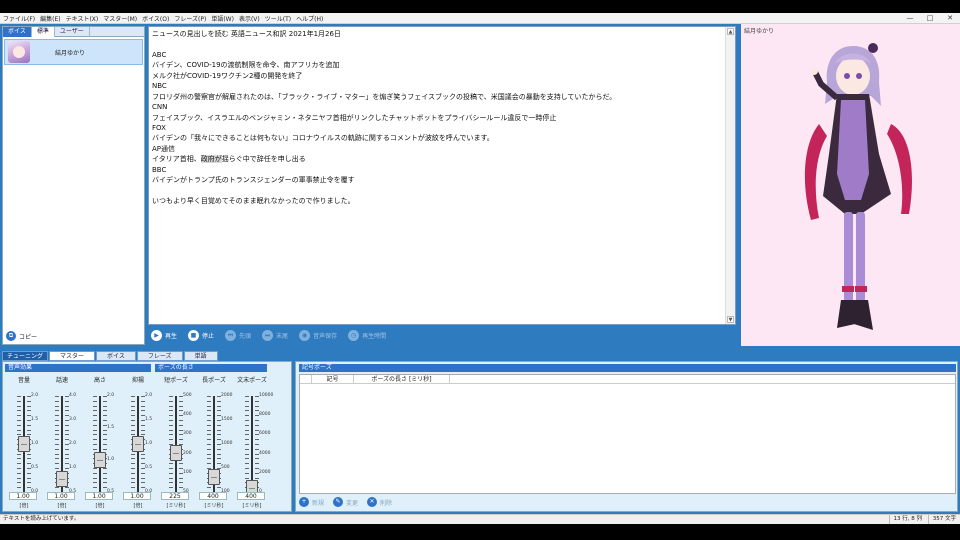 The image size is (960, 540). Describe the element at coordinates (72, 356) in the screenshot. I see `tab-master: マスター` at that location.